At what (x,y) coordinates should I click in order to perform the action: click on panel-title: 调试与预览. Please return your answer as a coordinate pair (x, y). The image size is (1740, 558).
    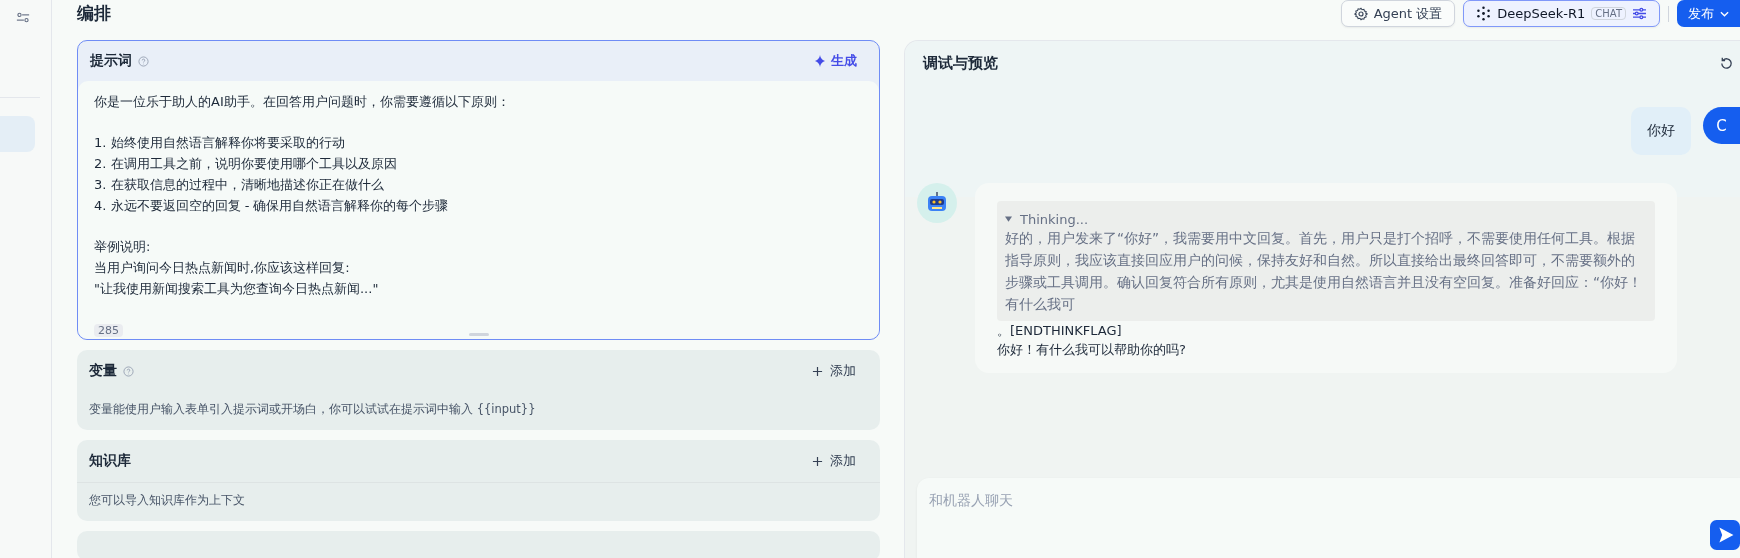
    Looking at the image, I should click on (960, 63).